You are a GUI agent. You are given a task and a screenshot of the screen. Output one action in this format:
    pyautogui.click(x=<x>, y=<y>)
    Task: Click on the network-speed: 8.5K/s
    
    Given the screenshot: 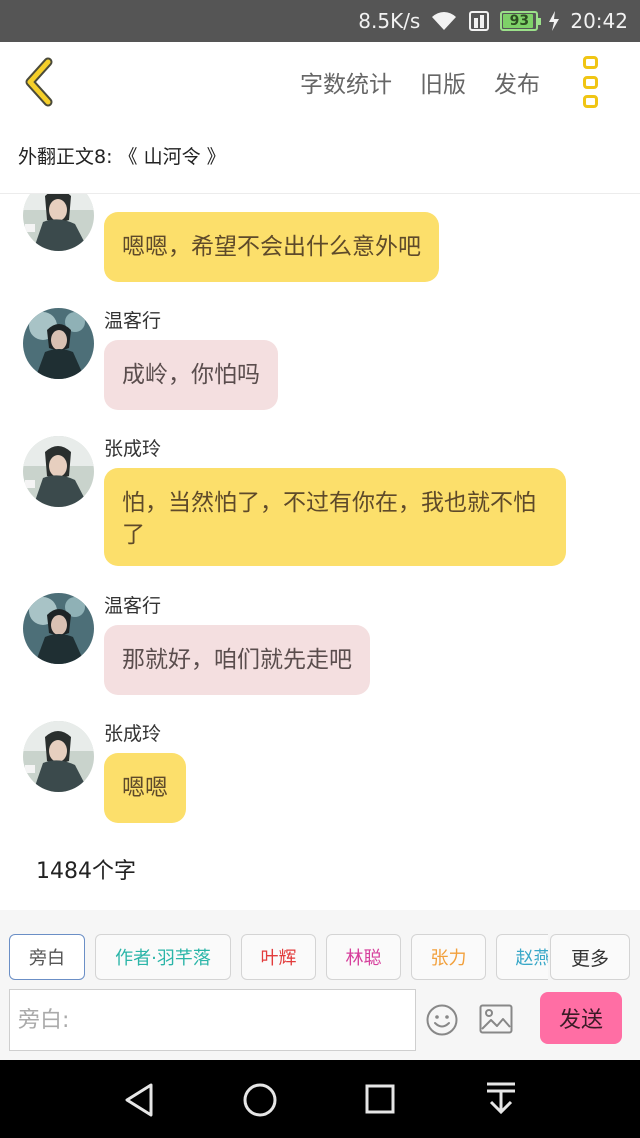 What is the action you would take?
    pyautogui.click(x=389, y=21)
    